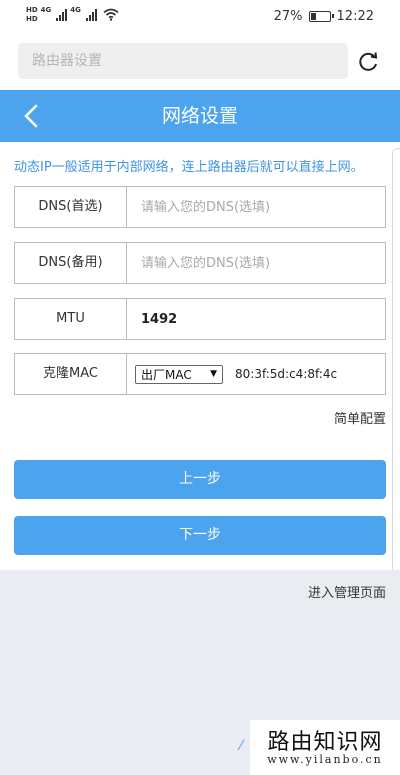 The width and height of the screenshot is (400, 775). I want to click on manage-page-link: 进入管理页面, so click(347, 591).